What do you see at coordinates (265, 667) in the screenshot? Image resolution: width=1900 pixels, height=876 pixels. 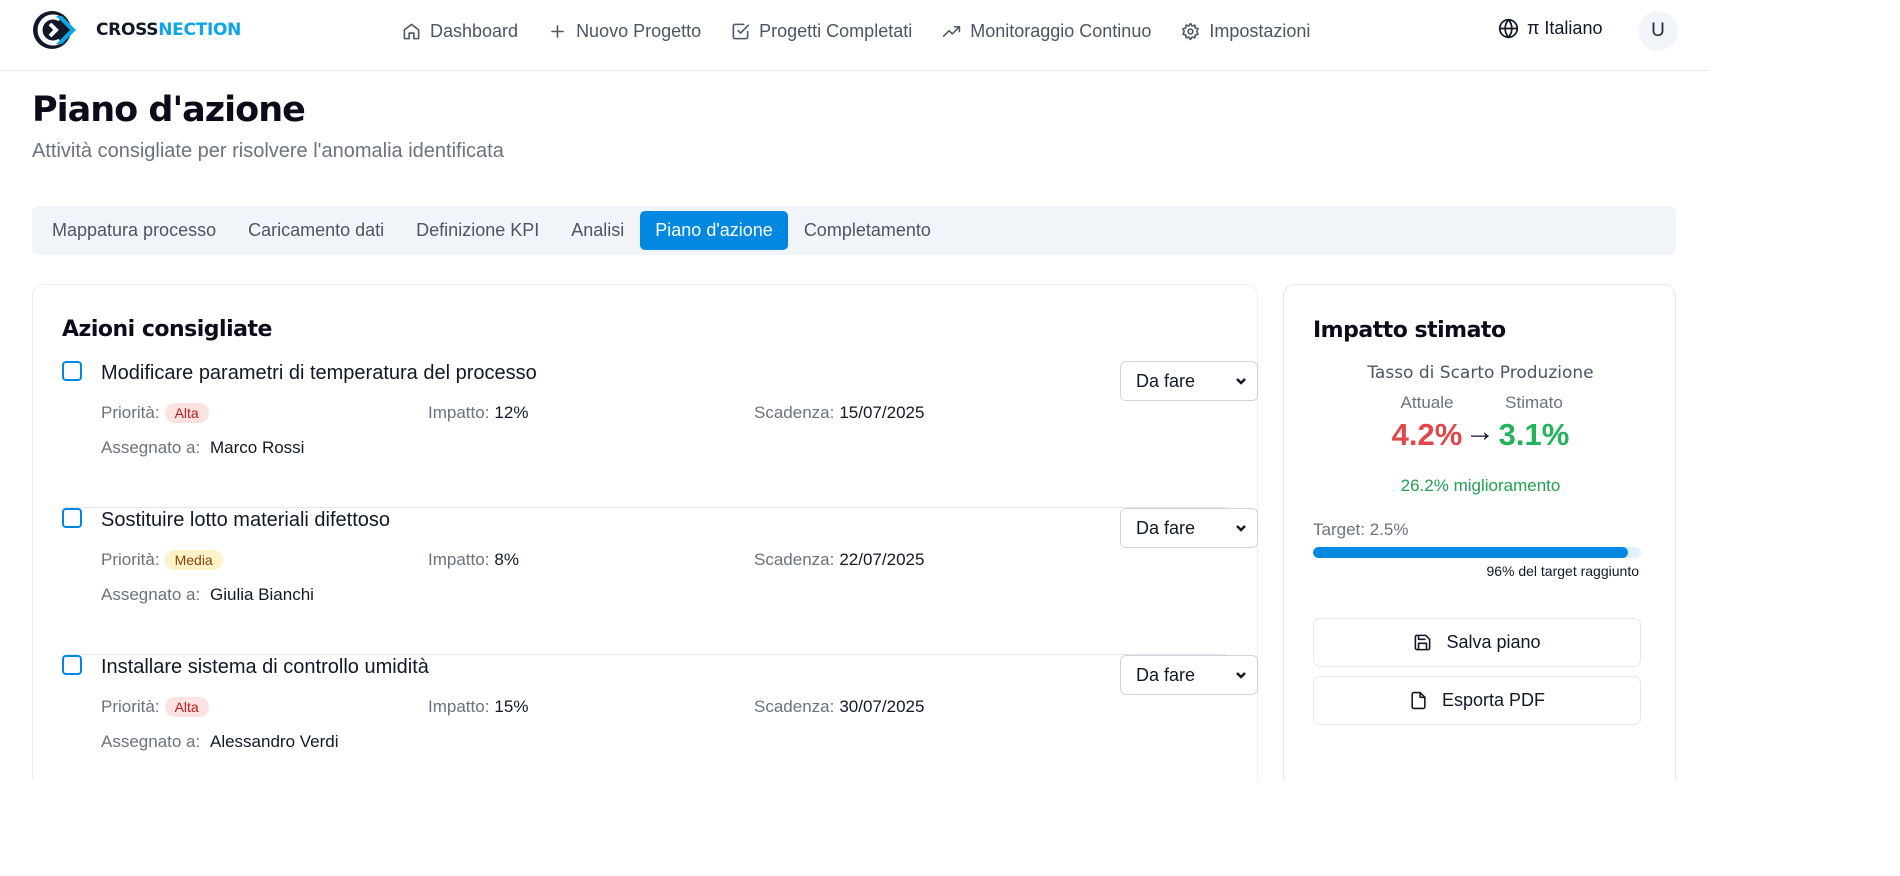 I see `action-title: Installare sistema di controllo umidità` at bounding box center [265, 667].